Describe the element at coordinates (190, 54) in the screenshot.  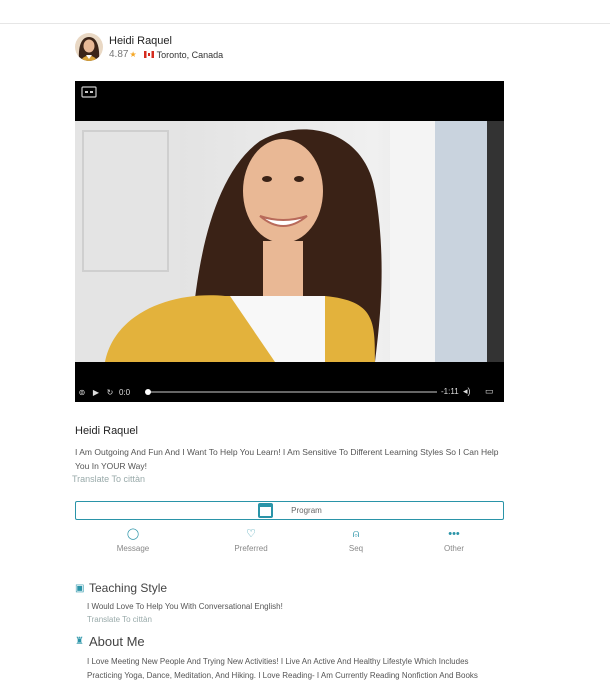
I see `location: Toronto, Canada` at that location.